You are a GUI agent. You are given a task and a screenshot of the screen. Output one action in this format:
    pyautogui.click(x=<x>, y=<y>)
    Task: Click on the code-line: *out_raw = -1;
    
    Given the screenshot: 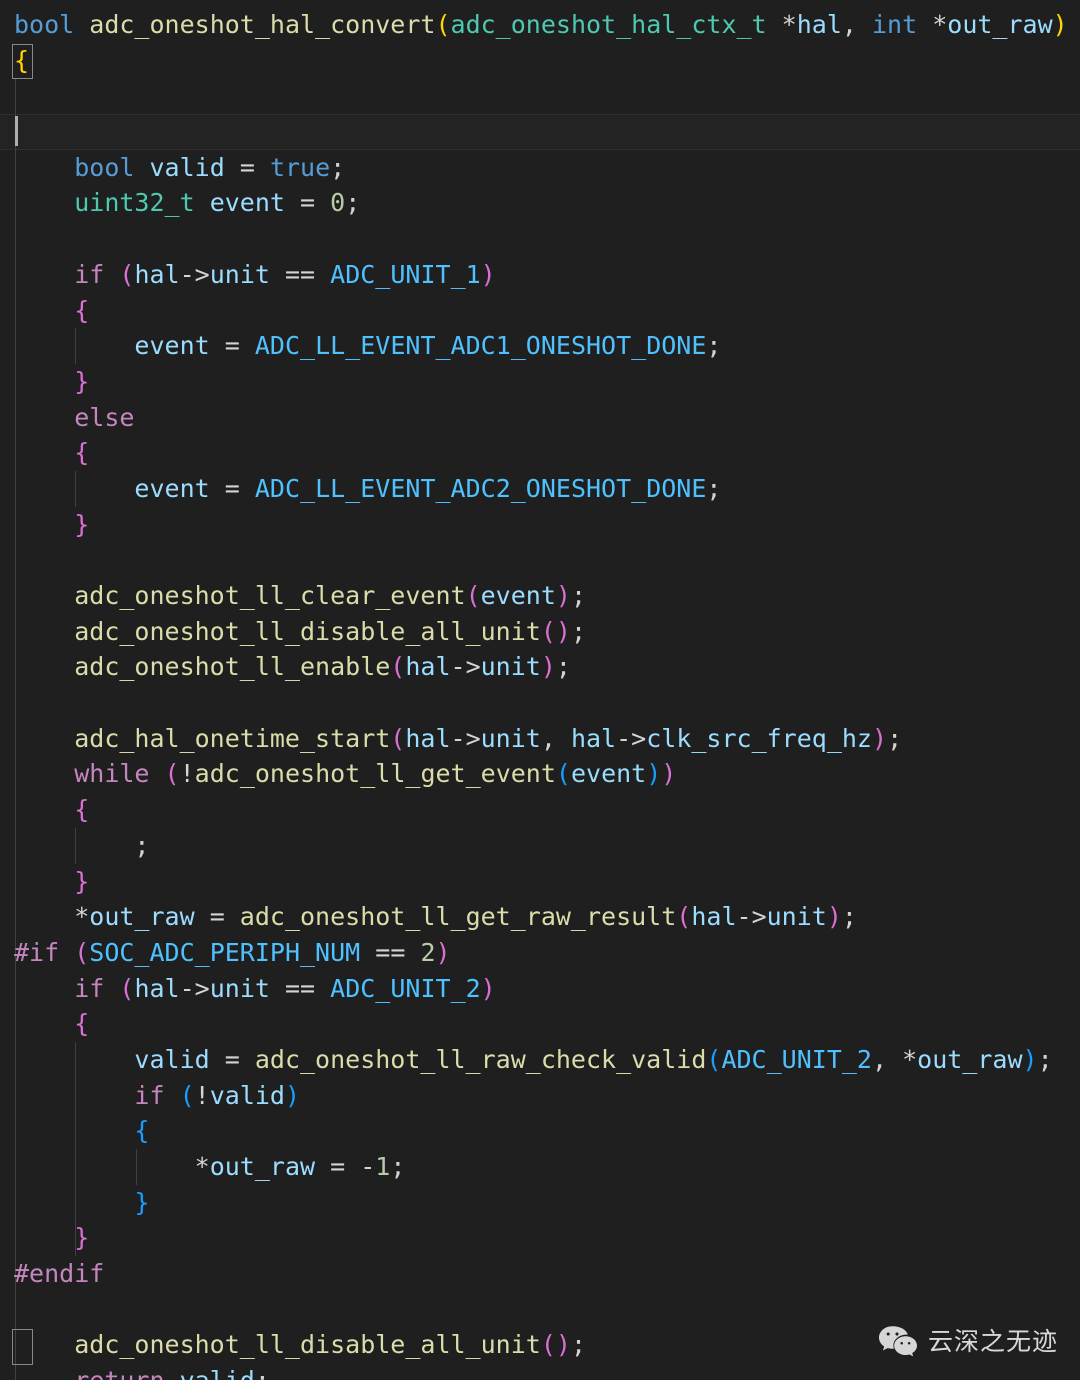 What is the action you would take?
    pyautogui.click(x=540, y=1167)
    